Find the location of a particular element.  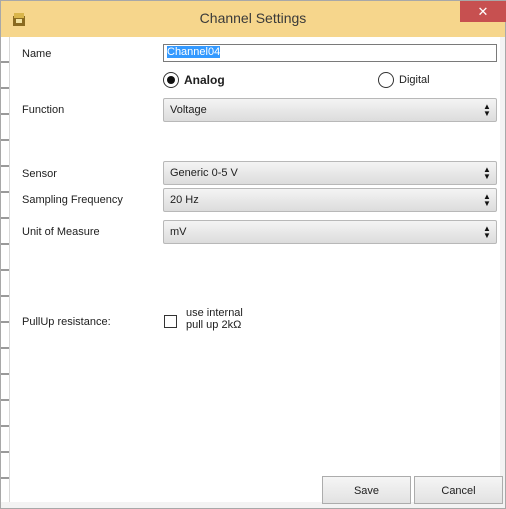

pullup-line1: use internal is located at coordinates (214, 313).